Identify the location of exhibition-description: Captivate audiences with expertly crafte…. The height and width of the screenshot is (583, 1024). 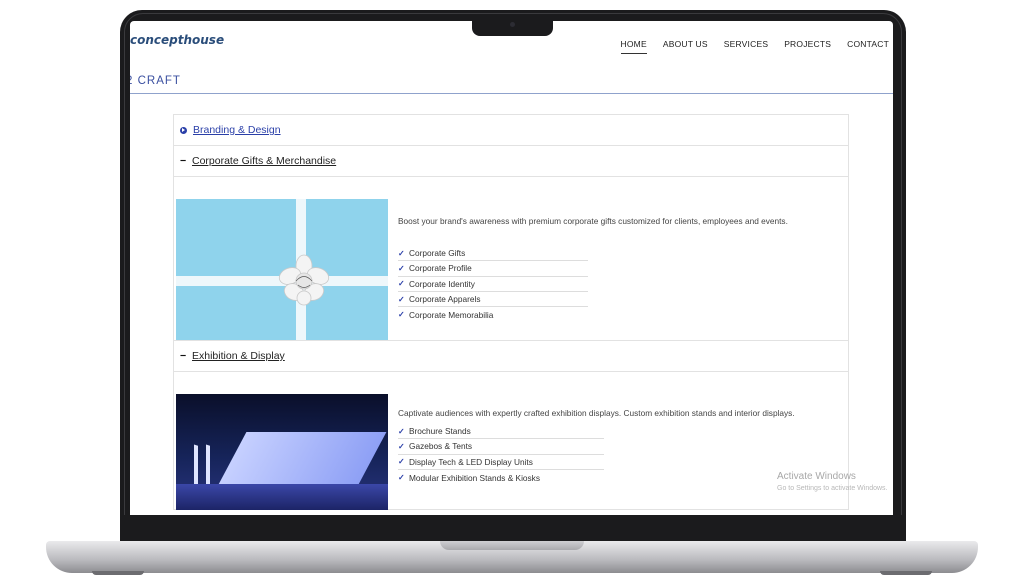
(596, 413).